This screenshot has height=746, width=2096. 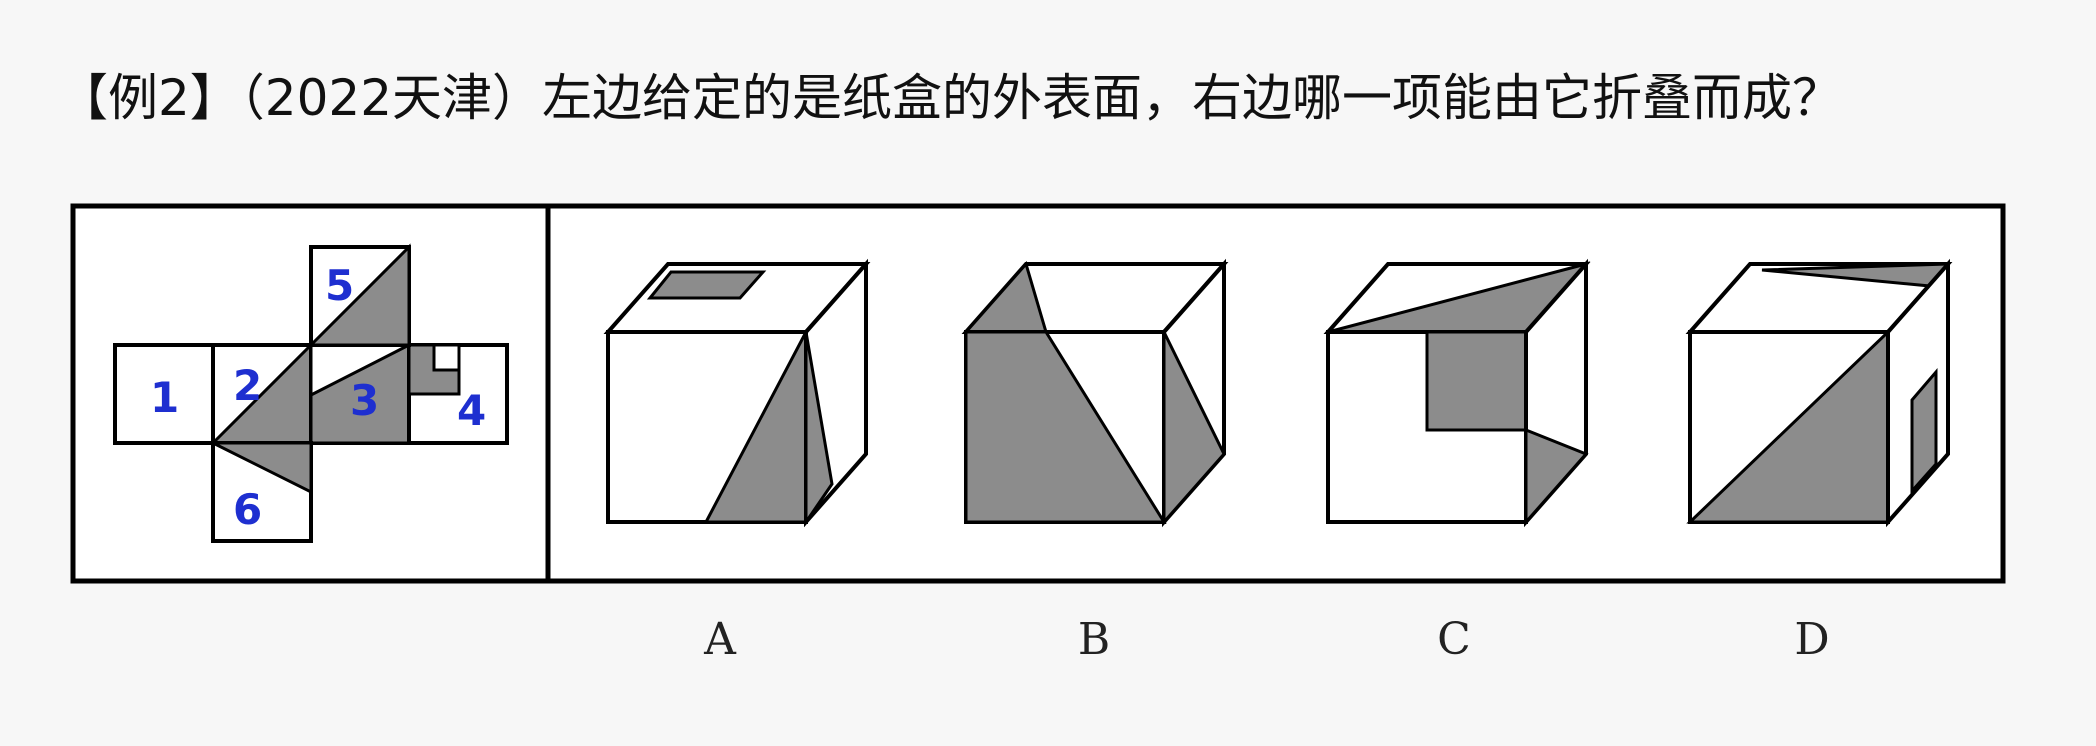 What do you see at coordinates (364, 400) in the screenshot?
I see `net-number-3: 3` at bounding box center [364, 400].